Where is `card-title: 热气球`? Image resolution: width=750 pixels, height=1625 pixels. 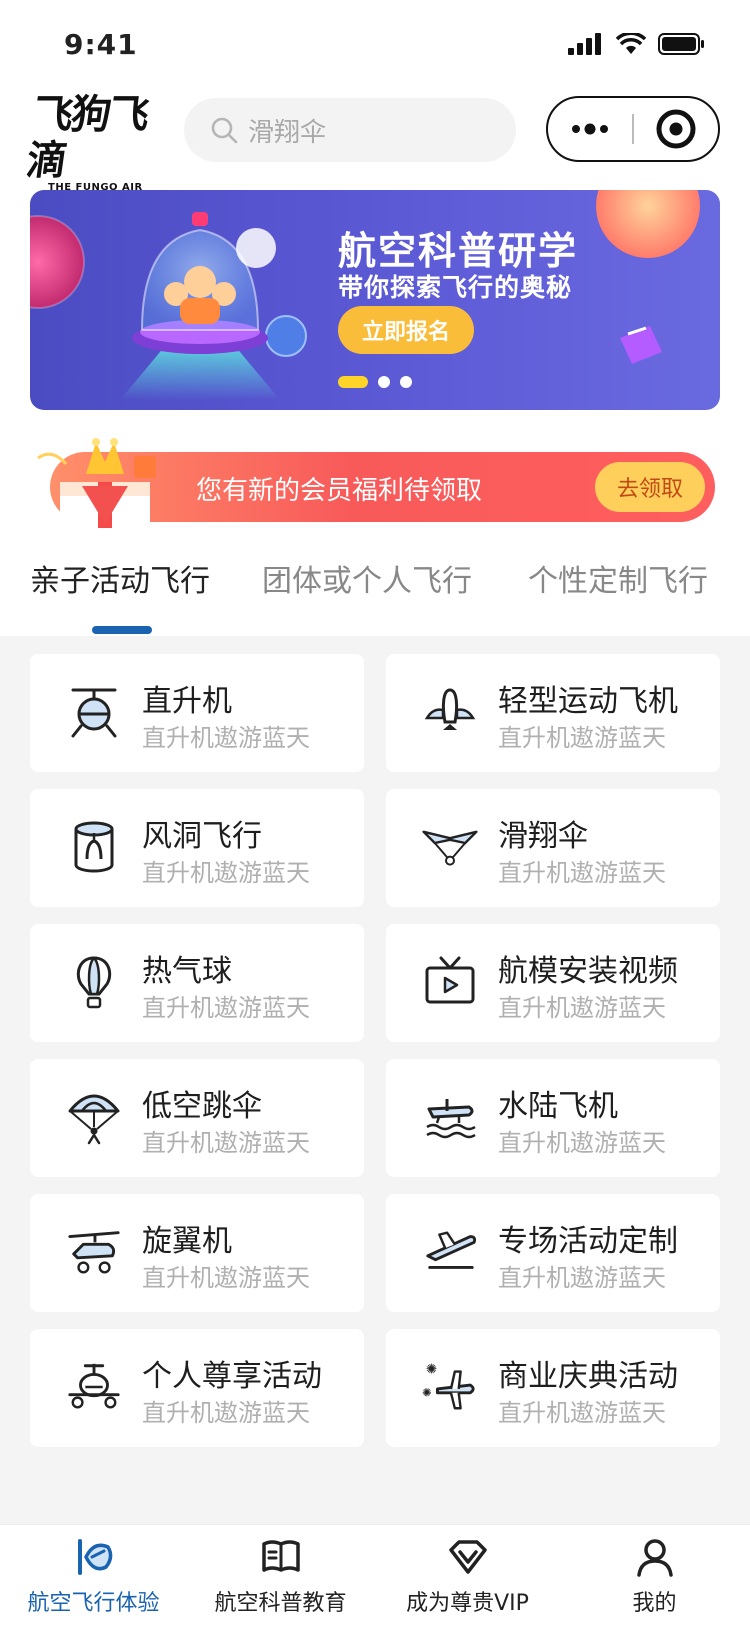
card-title: 热气球 is located at coordinates (187, 971).